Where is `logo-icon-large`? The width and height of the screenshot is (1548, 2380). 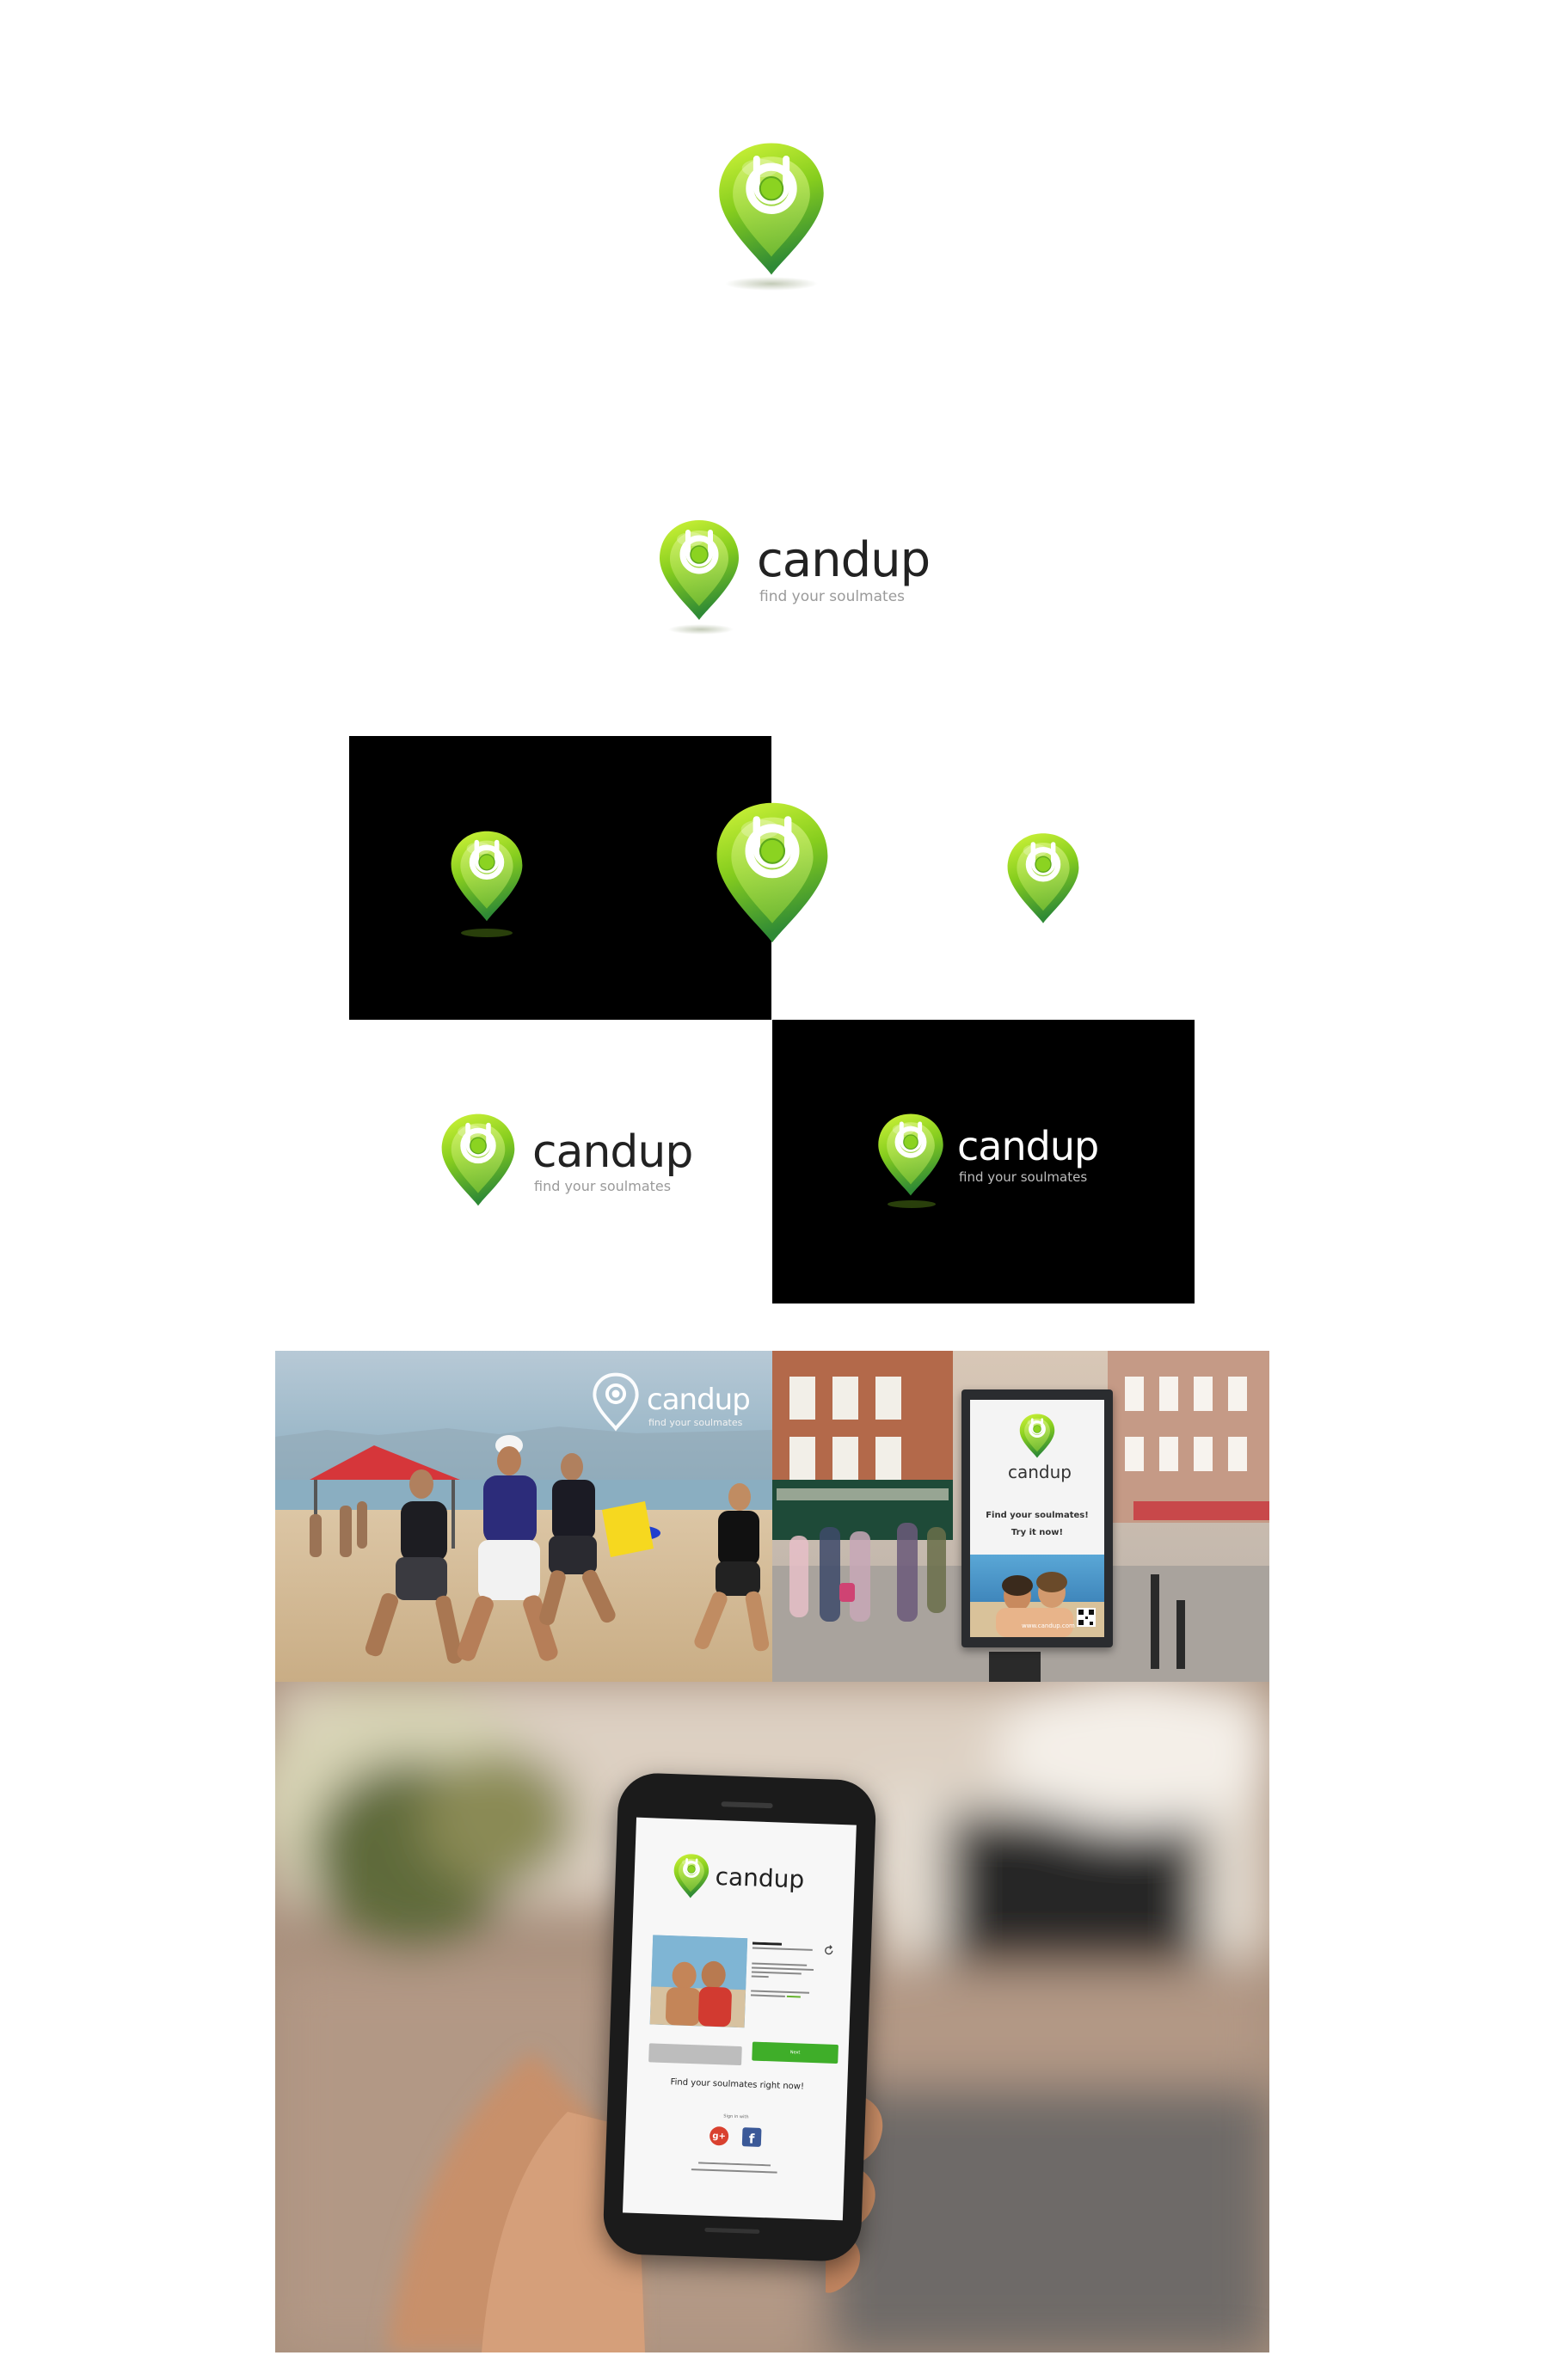
logo-icon-large is located at coordinates (772, 209).